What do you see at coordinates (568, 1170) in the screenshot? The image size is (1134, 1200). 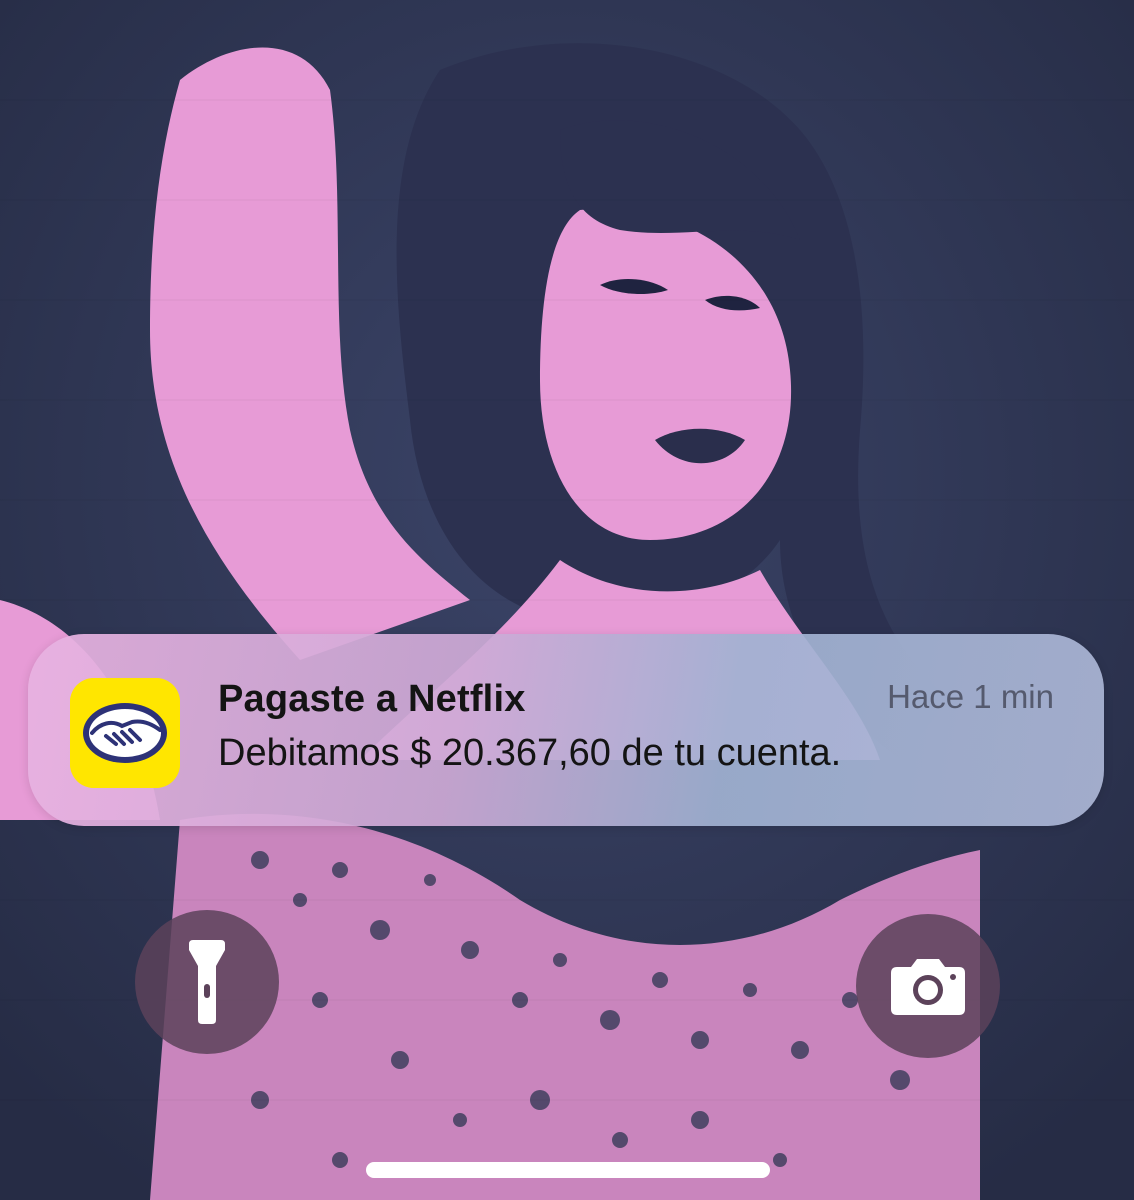 I see `home-indicator` at bounding box center [568, 1170].